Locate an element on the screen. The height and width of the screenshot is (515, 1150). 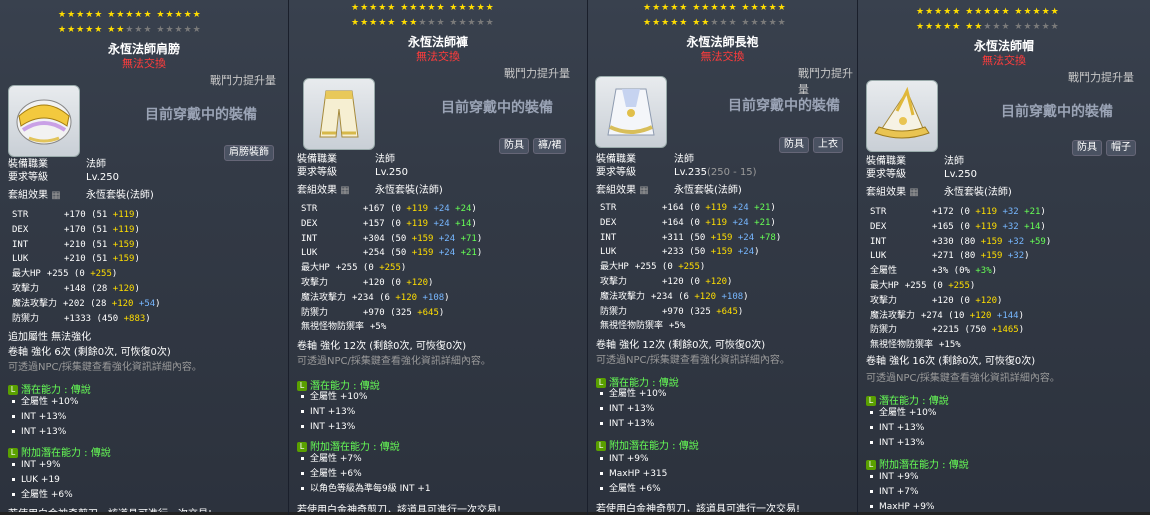
stat-line: STR +170 (51 +119) is located at coordinates (76, 215).